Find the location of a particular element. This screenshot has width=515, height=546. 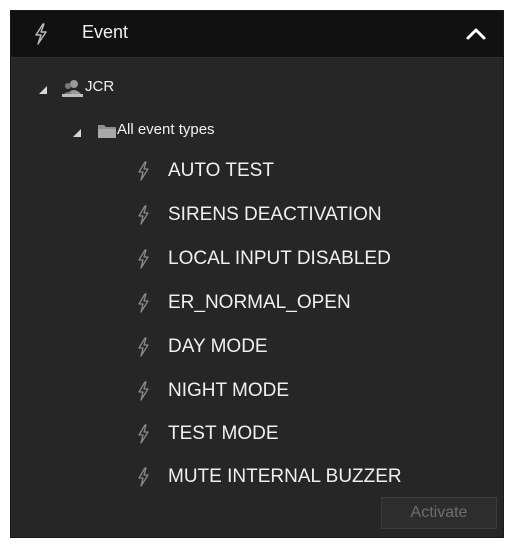

activate-button: Activate is located at coordinates (439, 513).